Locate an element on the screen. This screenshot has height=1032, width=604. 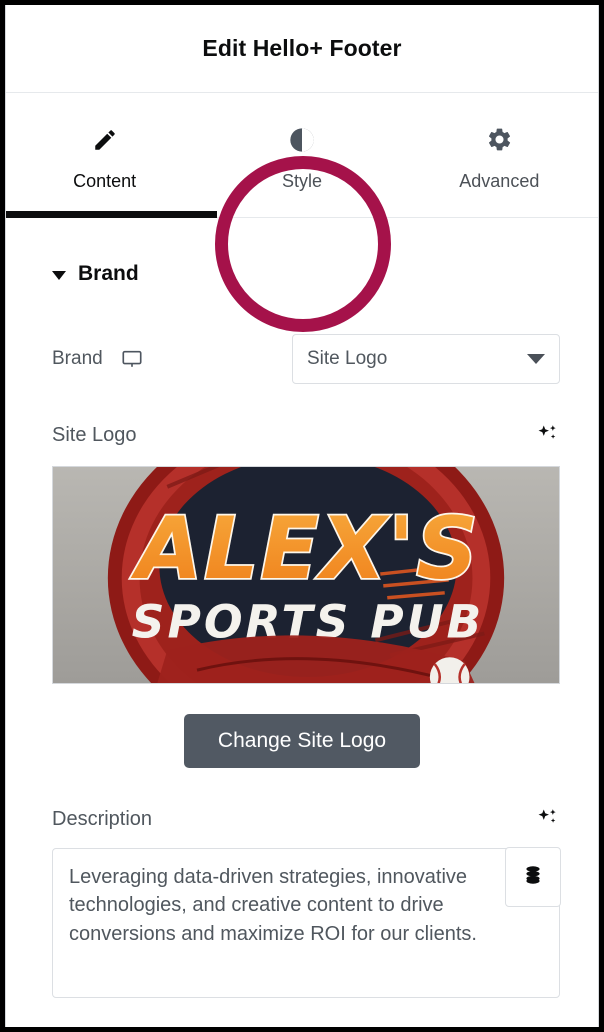
description-dynamic-tags-button is located at coordinates (533, 877).